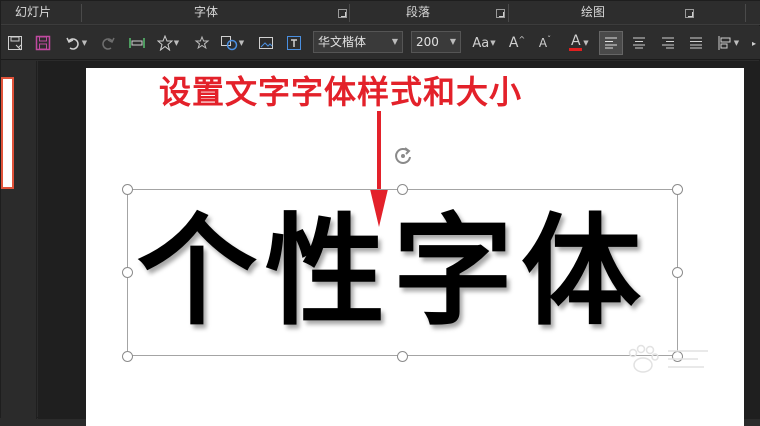 This screenshot has width=760, height=426. What do you see at coordinates (427, 42) in the screenshot?
I see `font-size-value: 200` at bounding box center [427, 42].